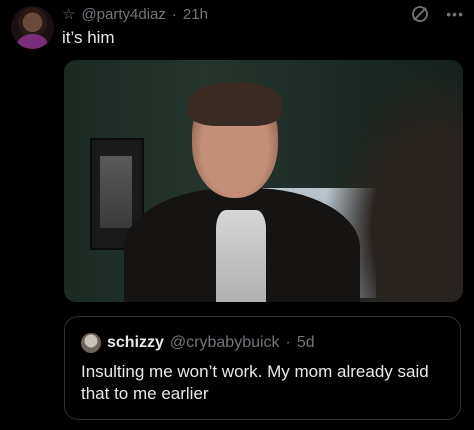 Image resolution: width=474 pixels, height=430 pixels. What do you see at coordinates (91, 343) in the screenshot?
I see `quoted-avatar` at bounding box center [91, 343].